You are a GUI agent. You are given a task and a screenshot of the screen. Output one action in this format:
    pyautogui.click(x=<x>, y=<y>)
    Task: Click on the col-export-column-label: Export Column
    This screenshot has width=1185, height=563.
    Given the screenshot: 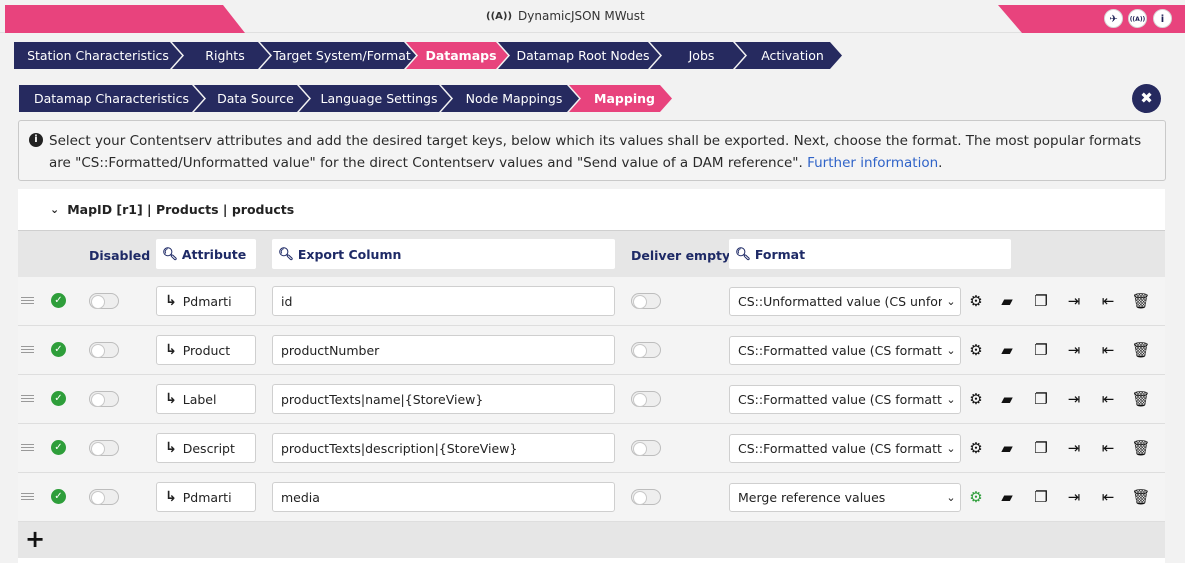 What is the action you would take?
    pyautogui.click(x=349, y=254)
    